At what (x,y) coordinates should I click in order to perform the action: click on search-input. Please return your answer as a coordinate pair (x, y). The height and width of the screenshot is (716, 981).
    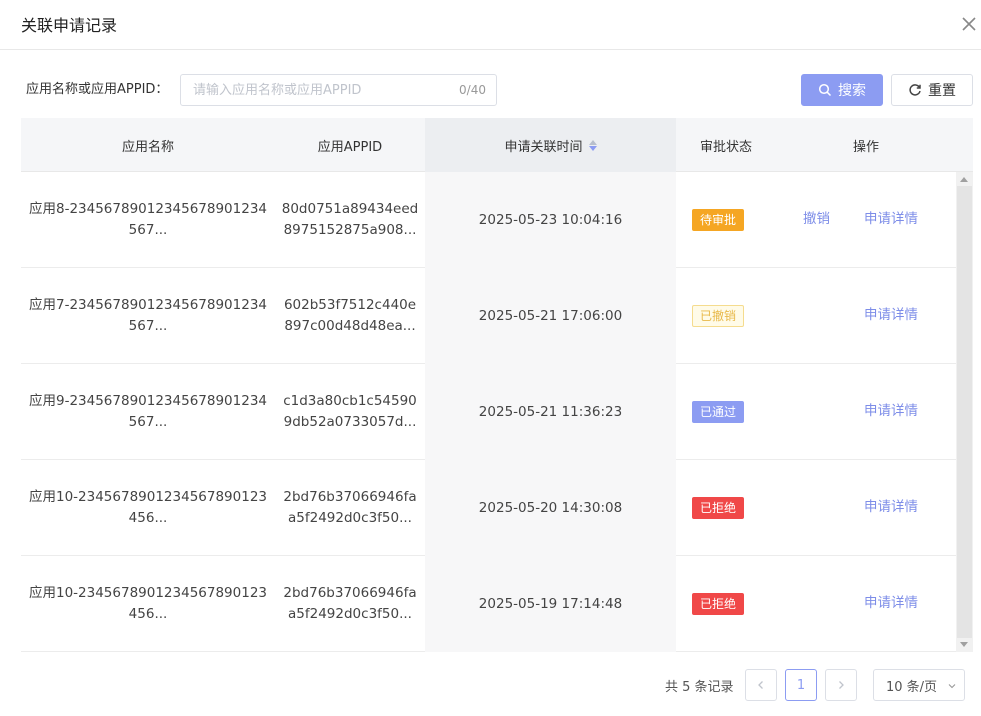
    Looking at the image, I should click on (316, 90).